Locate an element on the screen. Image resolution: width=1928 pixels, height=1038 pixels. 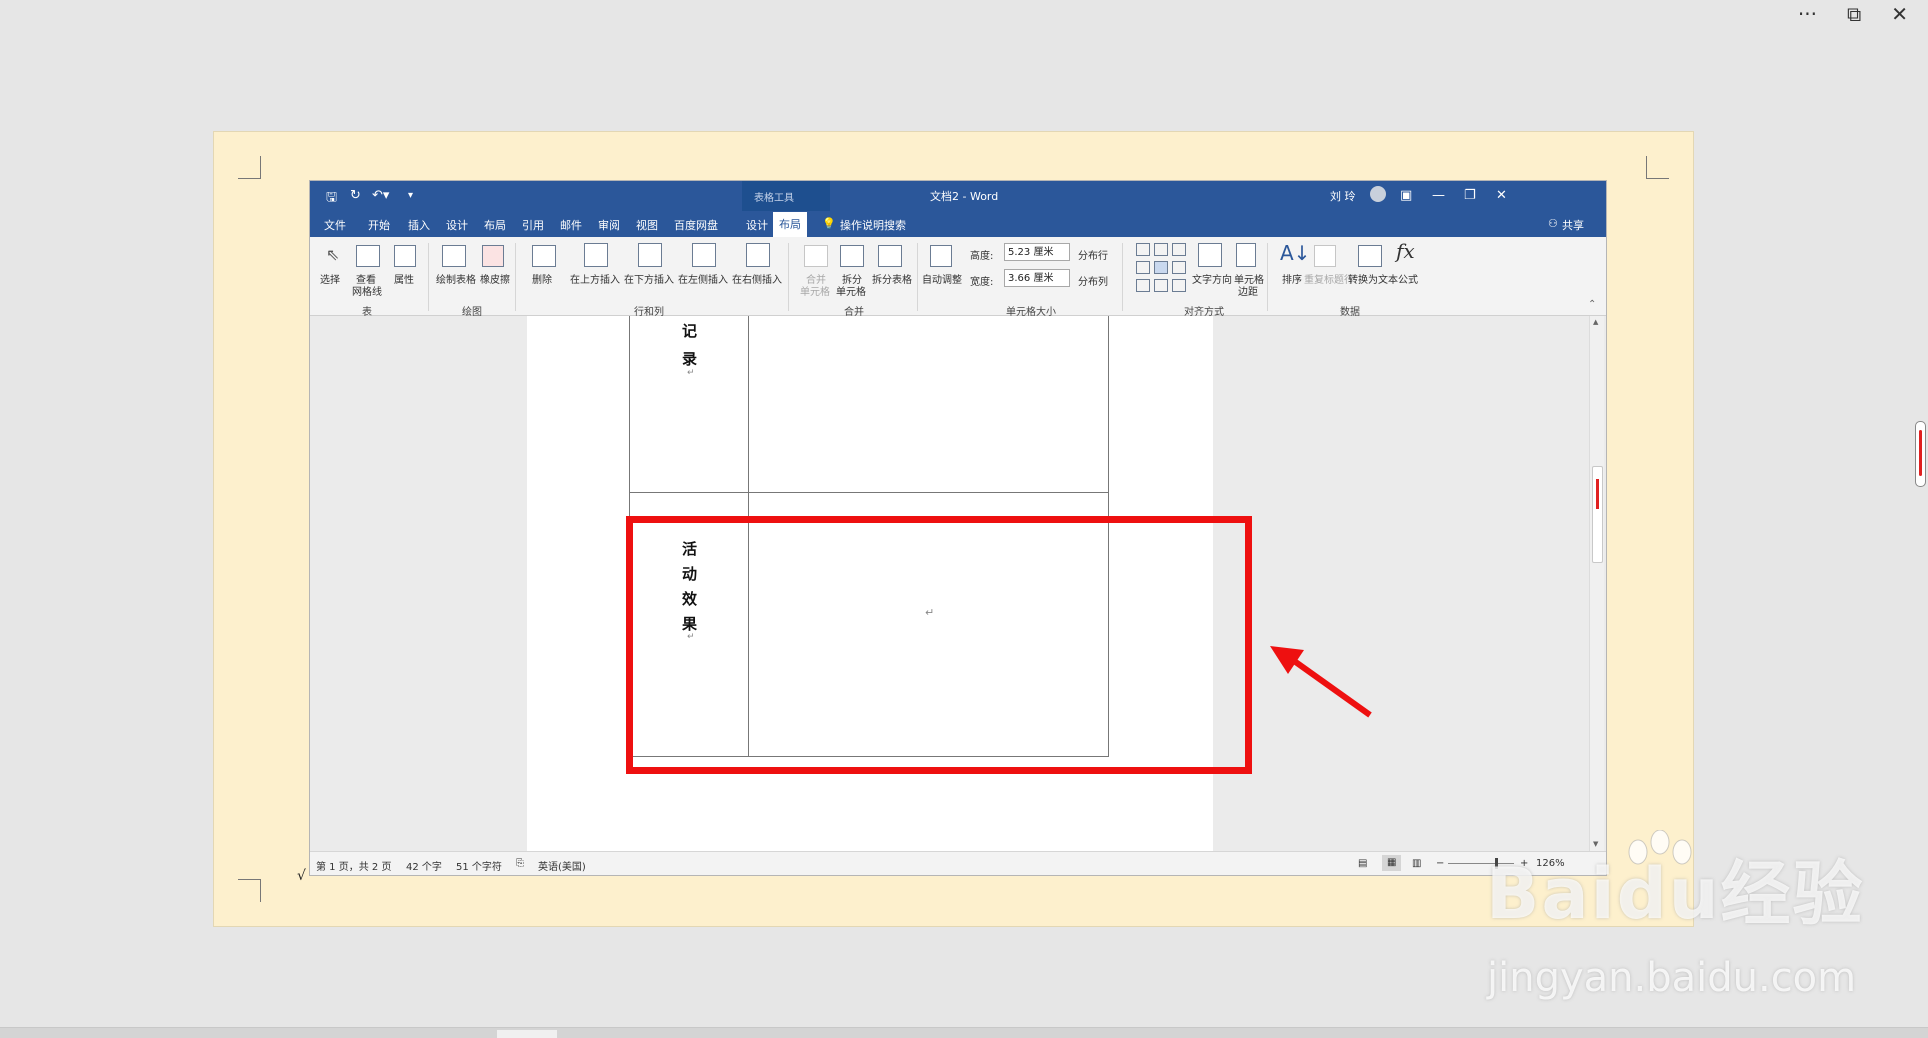
lightbulb-icon: 💡 is located at coordinates (829, 223).